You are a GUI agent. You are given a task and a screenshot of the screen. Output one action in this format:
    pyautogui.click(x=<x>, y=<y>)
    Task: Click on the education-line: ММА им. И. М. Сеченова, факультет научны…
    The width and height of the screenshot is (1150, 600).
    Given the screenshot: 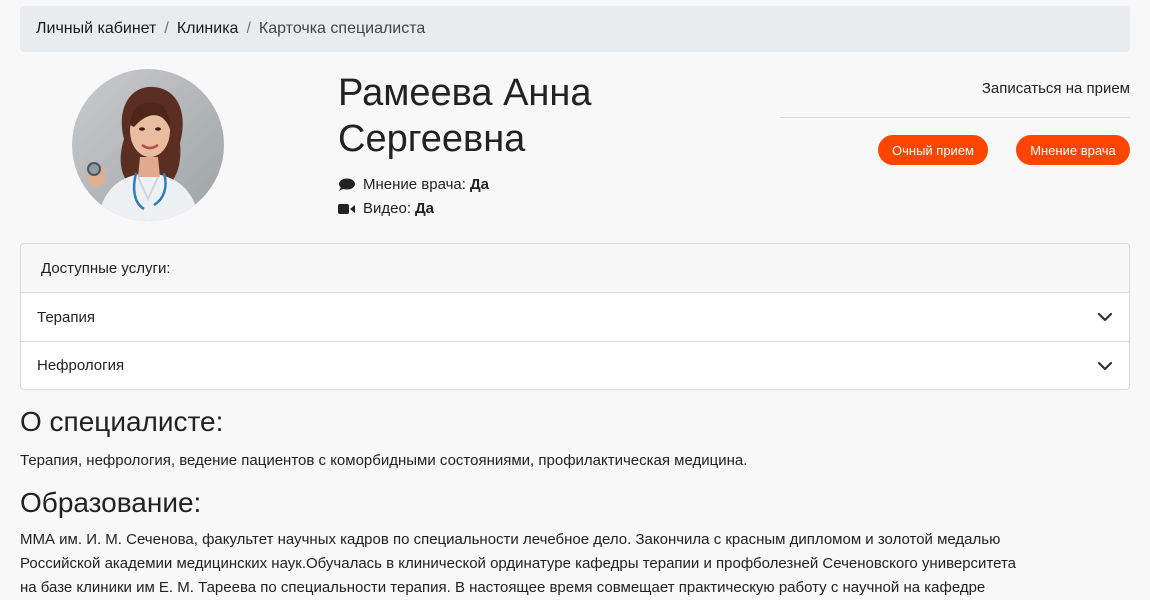 What is the action you would take?
    pyautogui.click(x=510, y=539)
    